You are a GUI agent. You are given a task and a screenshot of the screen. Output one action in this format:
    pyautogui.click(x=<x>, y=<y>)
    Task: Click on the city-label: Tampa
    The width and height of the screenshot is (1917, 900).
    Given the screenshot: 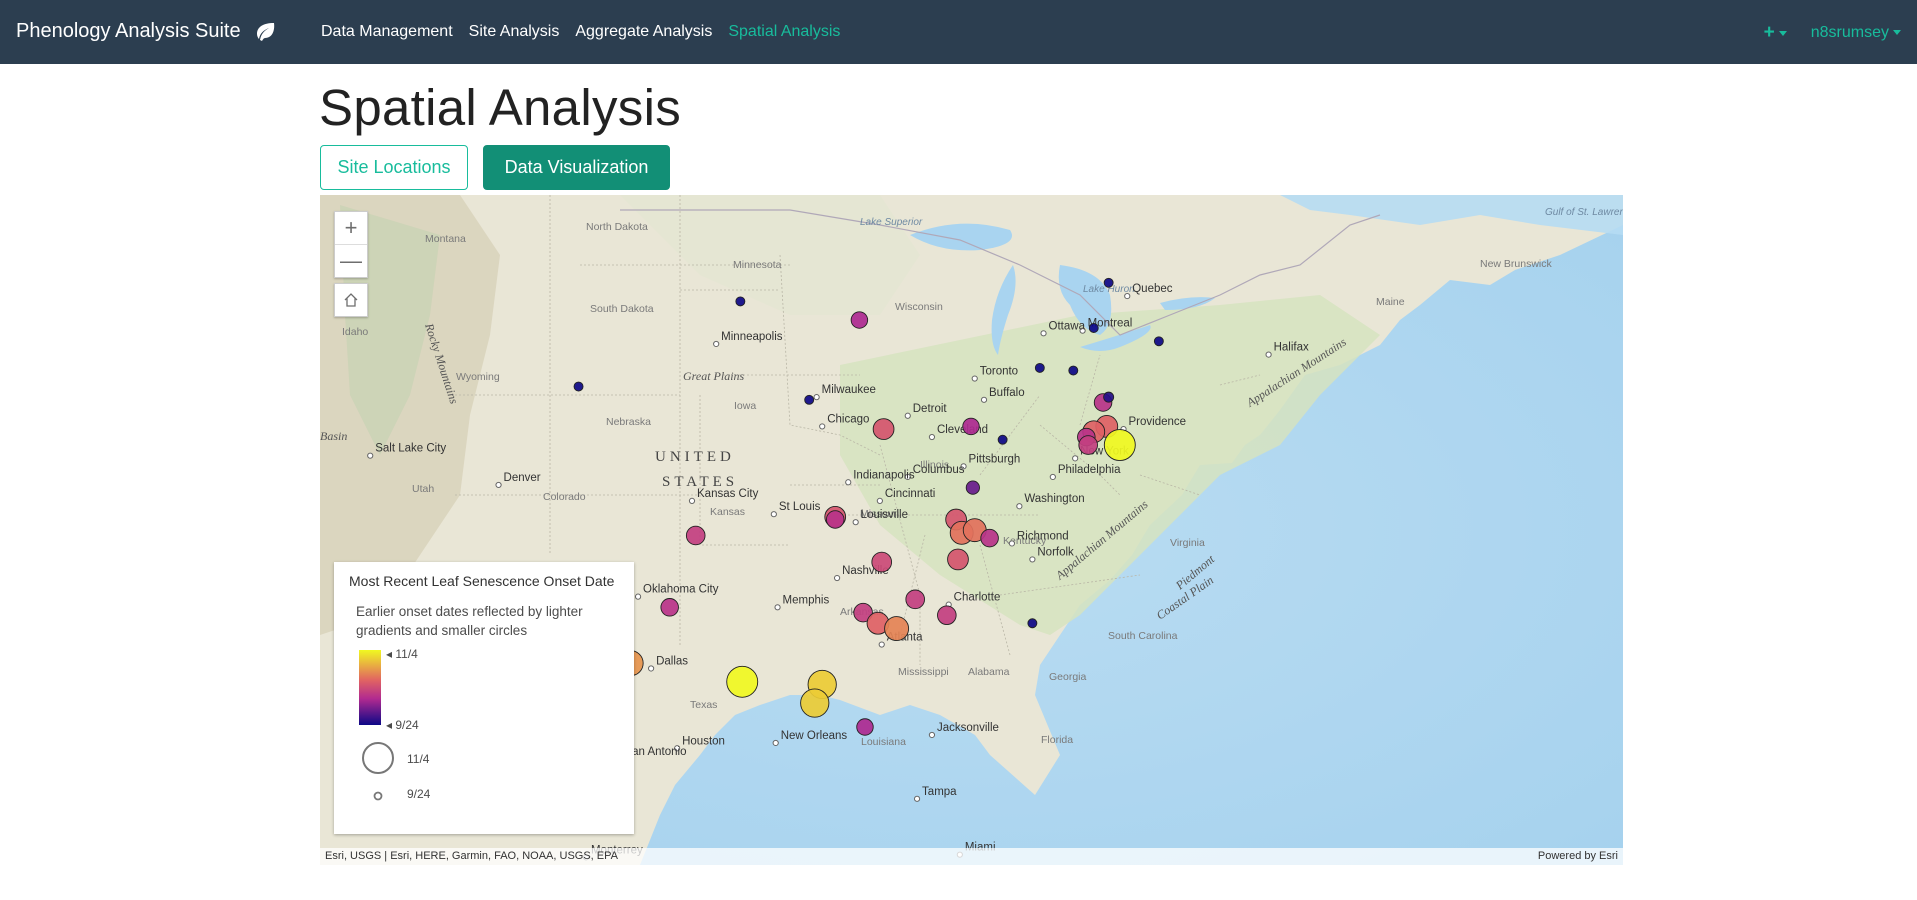 What is the action you would take?
    pyautogui.click(x=939, y=792)
    